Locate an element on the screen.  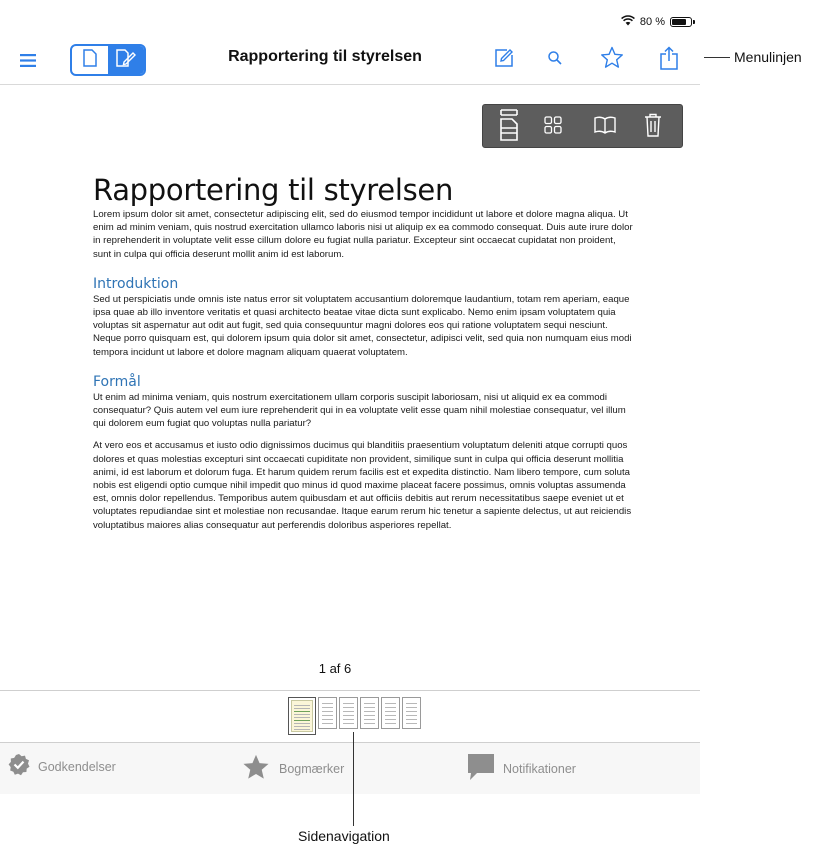
page-nav-callout-label: Sidenavigation is located at coordinates (344, 836).